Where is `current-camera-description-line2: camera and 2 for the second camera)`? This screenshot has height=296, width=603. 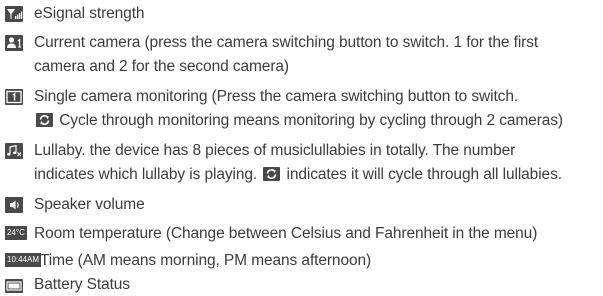
current-camera-description-line2: camera and 2 for the second camera) is located at coordinates (161, 66).